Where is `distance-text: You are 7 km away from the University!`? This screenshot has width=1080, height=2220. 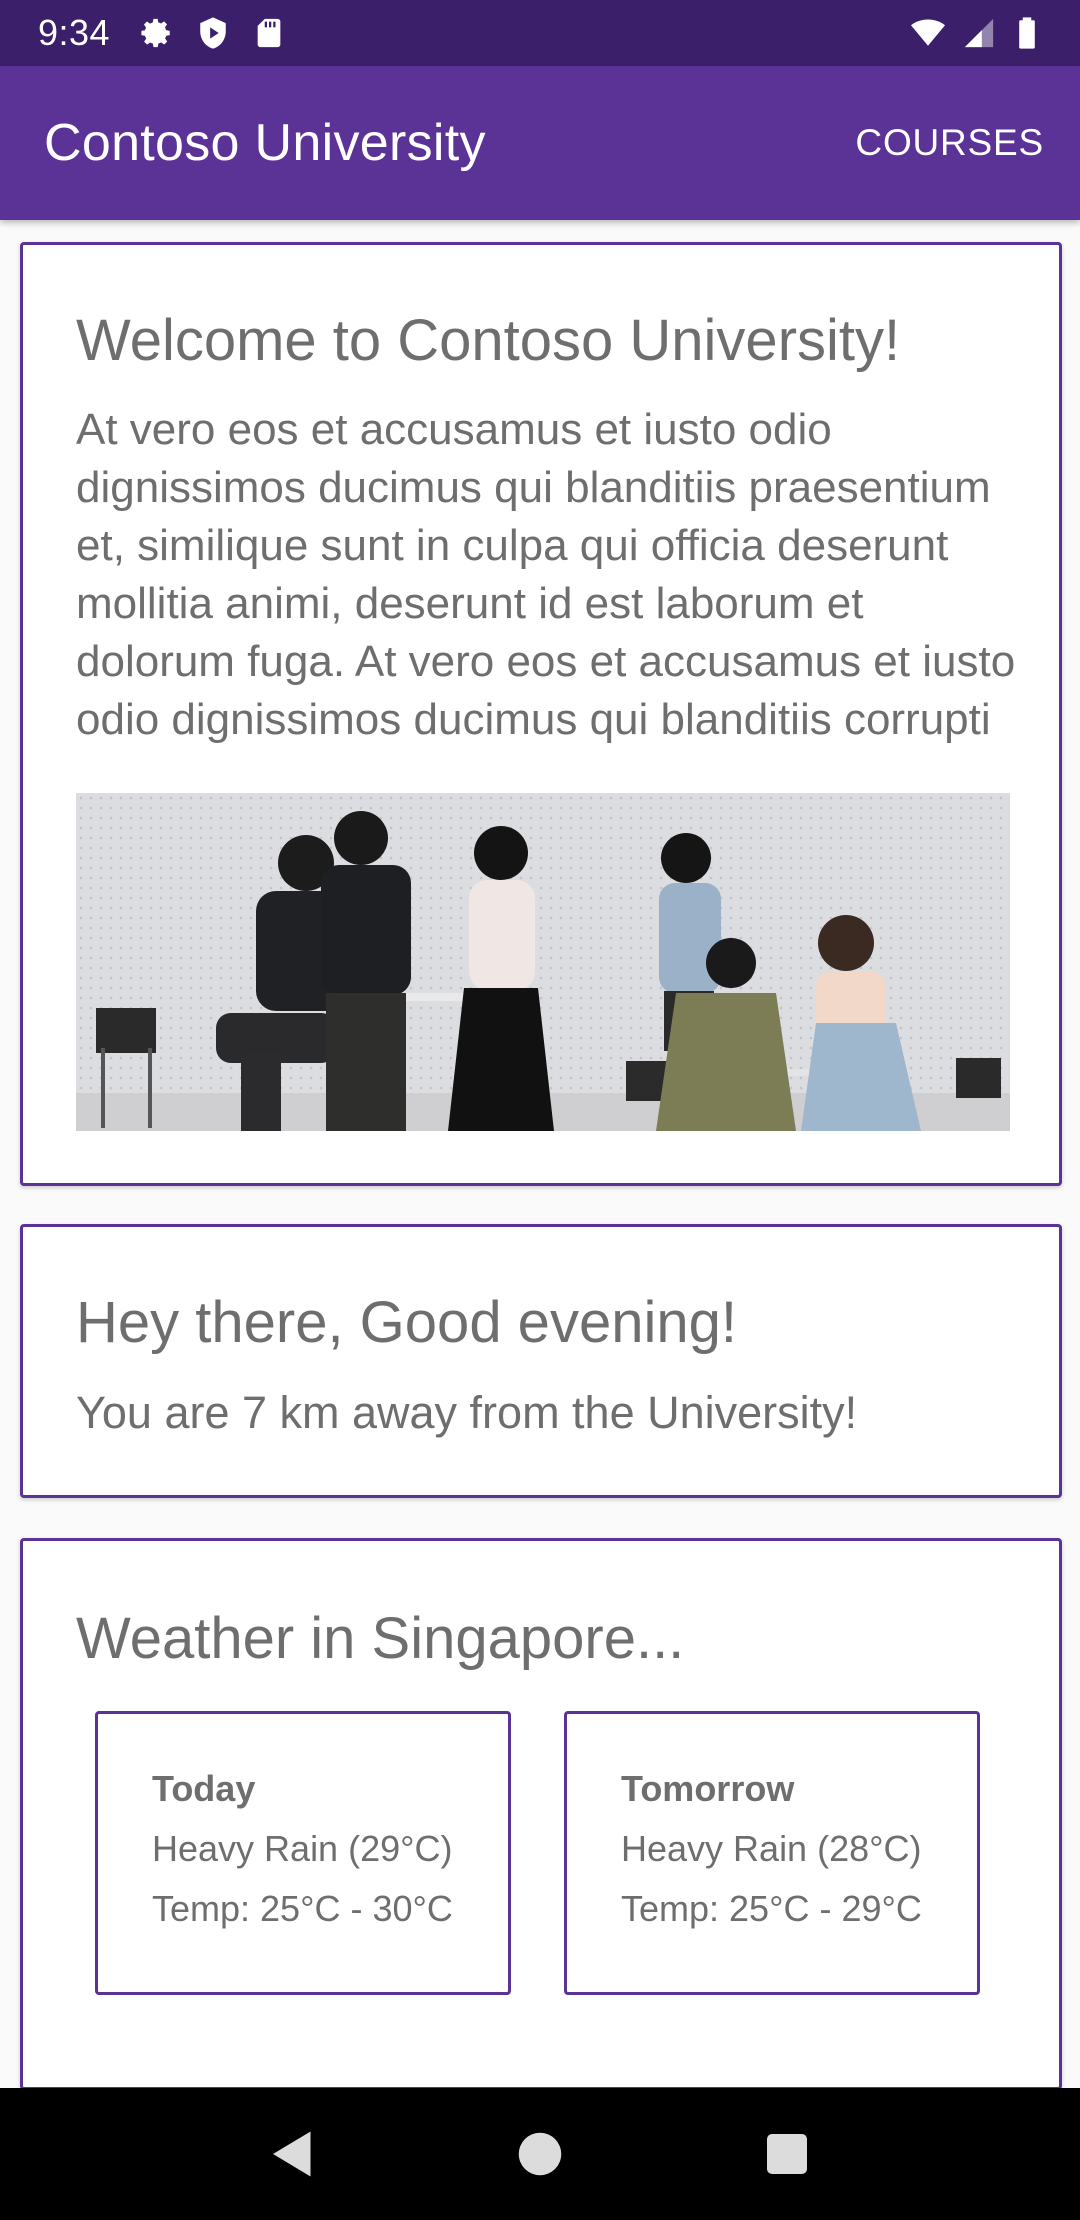 distance-text: You are 7 km away from the University! is located at coordinates (467, 1412).